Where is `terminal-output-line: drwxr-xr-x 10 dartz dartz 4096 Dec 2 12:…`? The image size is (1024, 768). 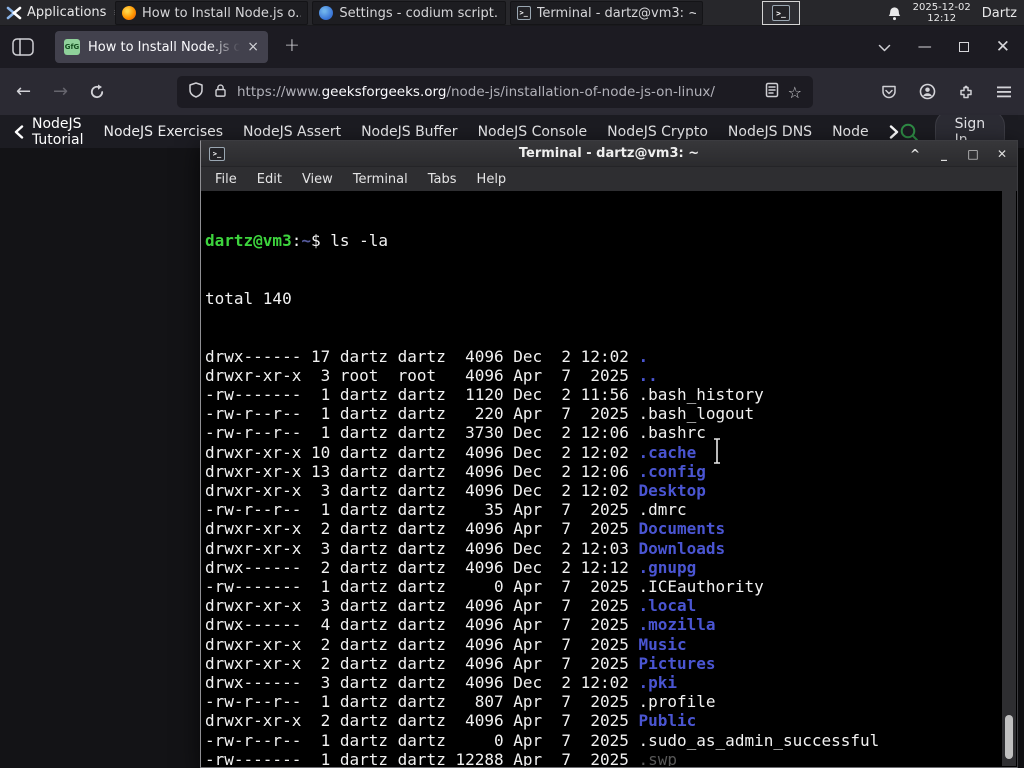
terminal-output-line: drwxr-xr-x 10 dartz dartz 4096 Dec 2 12:… is located at coordinates (603, 452).